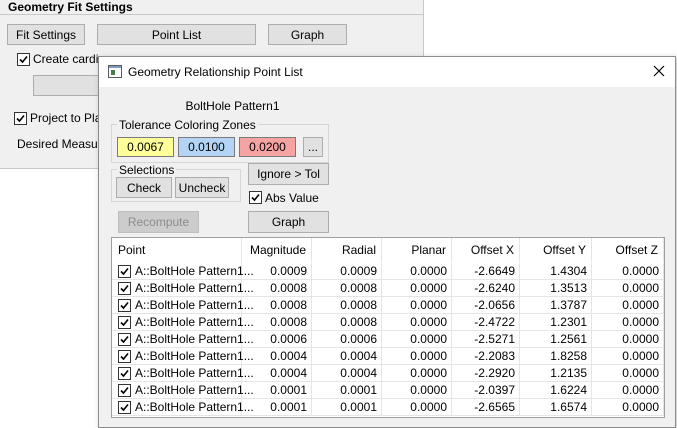 This screenshot has height=428, width=677. I want to click on cell-offset-y: 1.2135, so click(556, 373).